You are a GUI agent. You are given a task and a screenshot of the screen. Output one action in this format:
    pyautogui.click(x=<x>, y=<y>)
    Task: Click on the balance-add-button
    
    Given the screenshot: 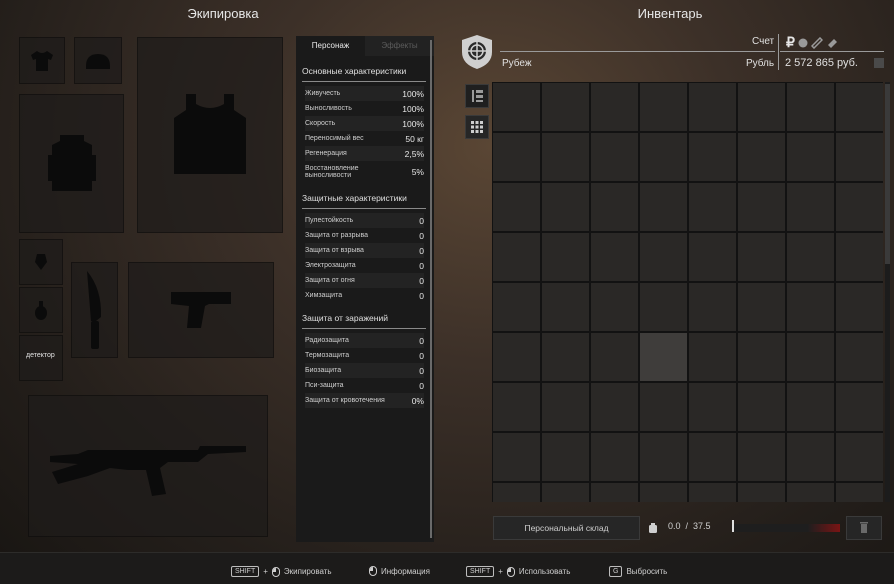 What is the action you would take?
    pyautogui.click(x=879, y=63)
    